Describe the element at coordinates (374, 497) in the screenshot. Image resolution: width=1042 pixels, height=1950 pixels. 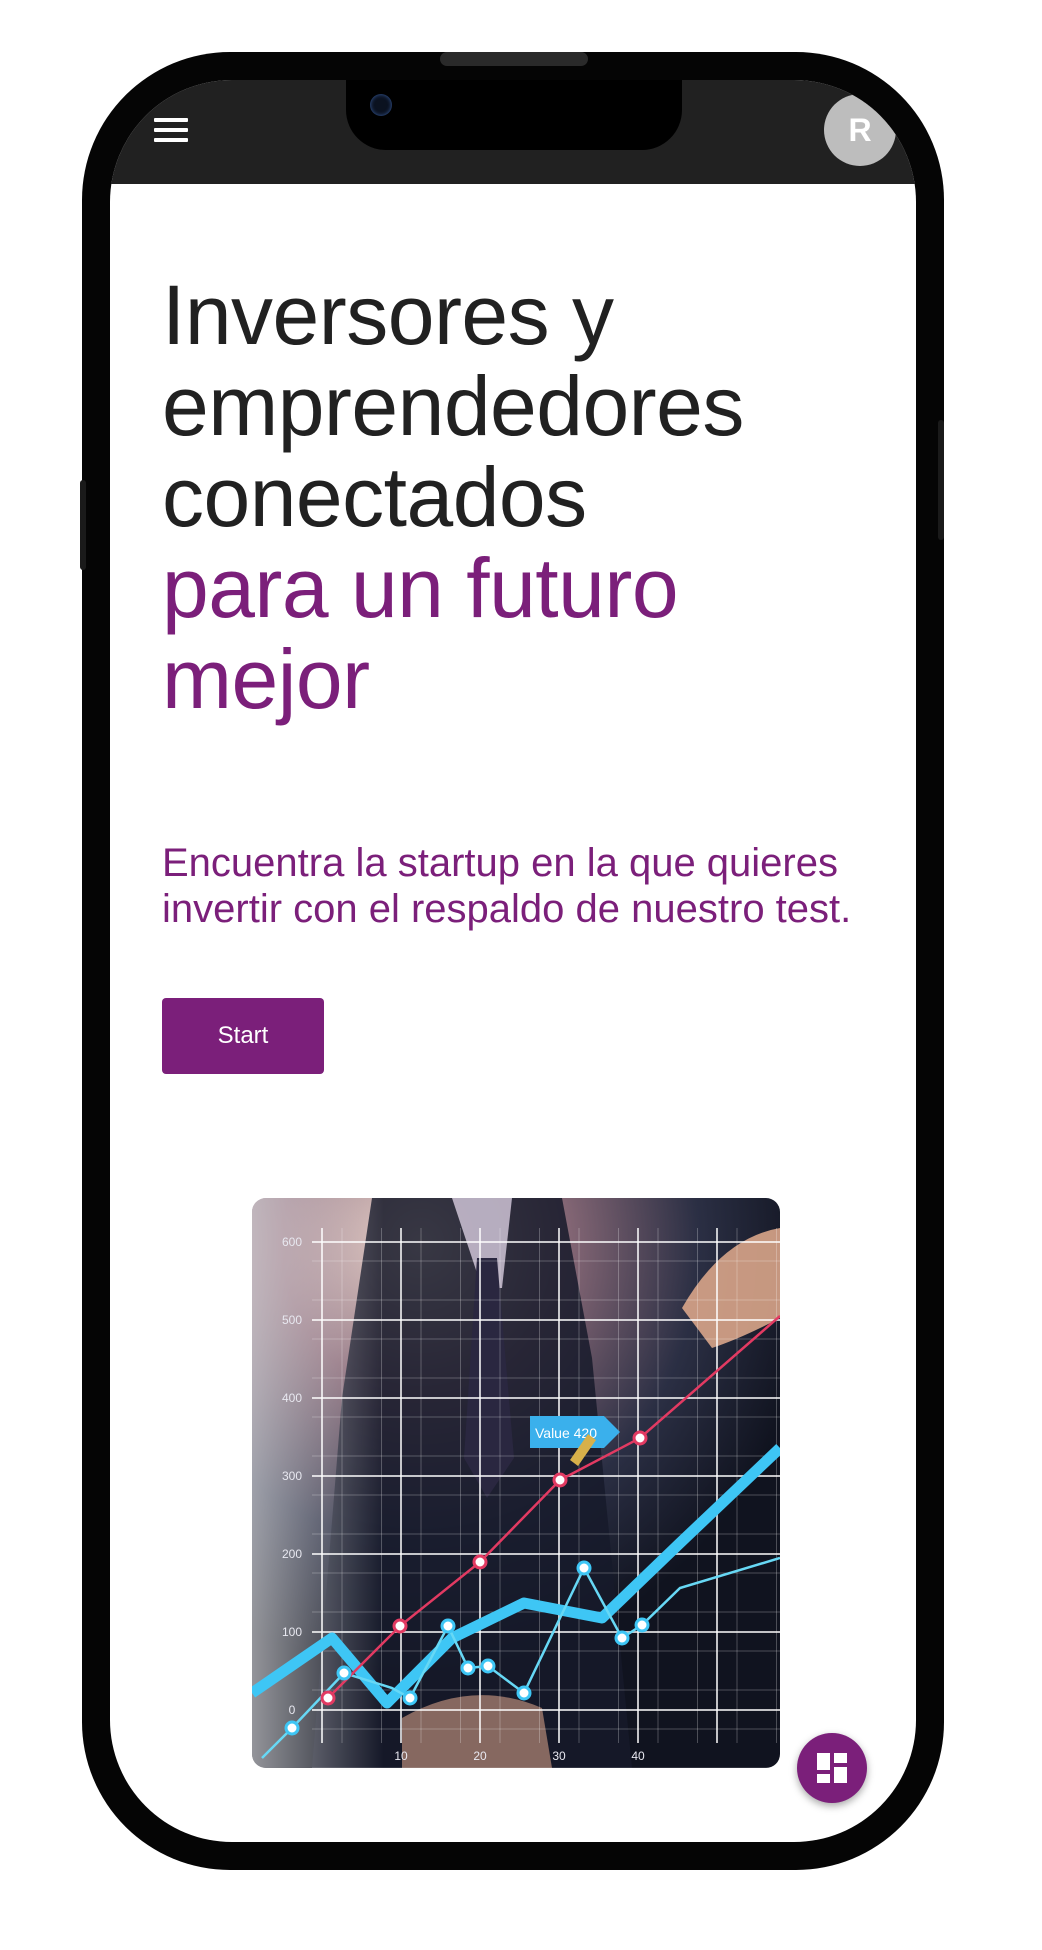
I see `headline-line: conectados` at that location.